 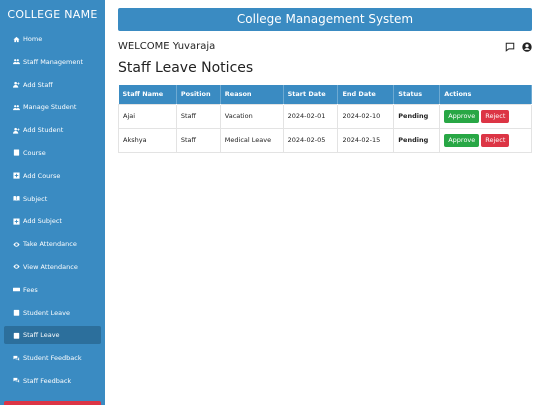 What do you see at coordinates (485, 94) in the screenshot?
I see `column-header: Actions` at bounding box center [485, 94].